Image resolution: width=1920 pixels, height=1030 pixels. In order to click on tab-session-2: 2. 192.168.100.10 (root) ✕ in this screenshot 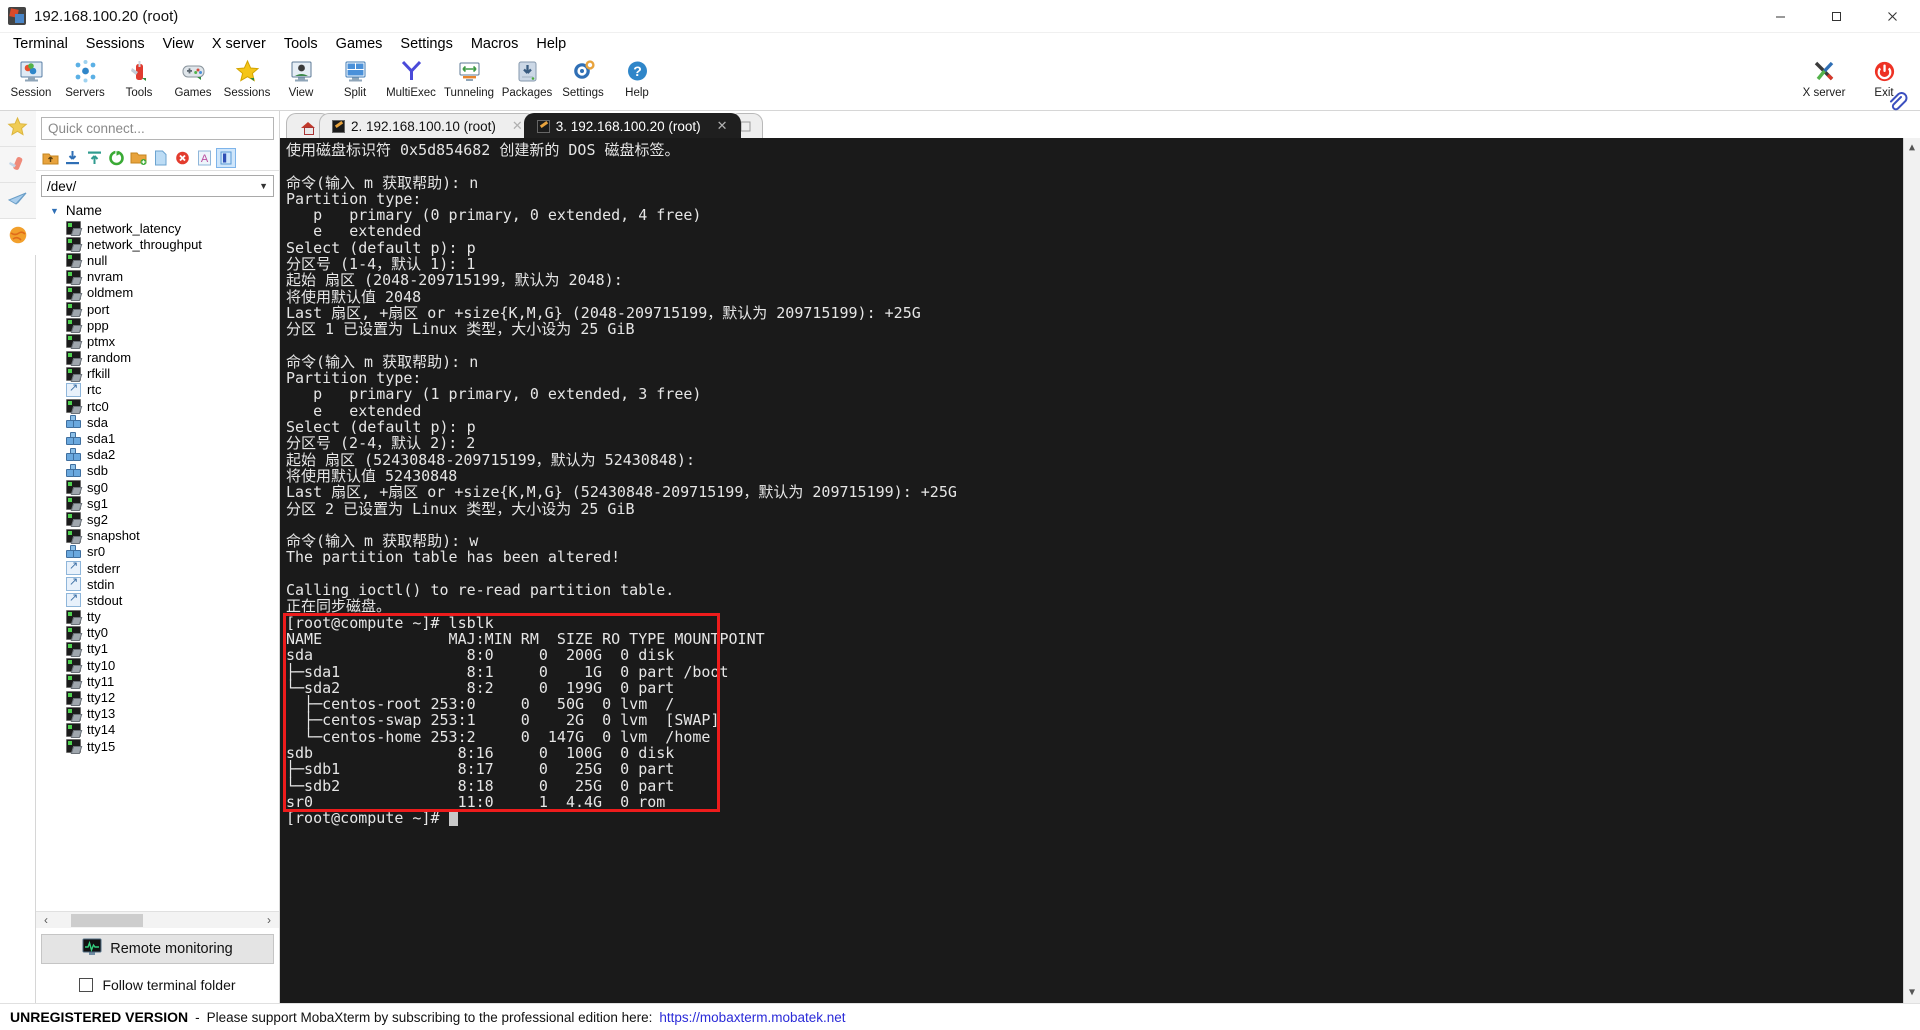, I will do `click(427, 125)`.